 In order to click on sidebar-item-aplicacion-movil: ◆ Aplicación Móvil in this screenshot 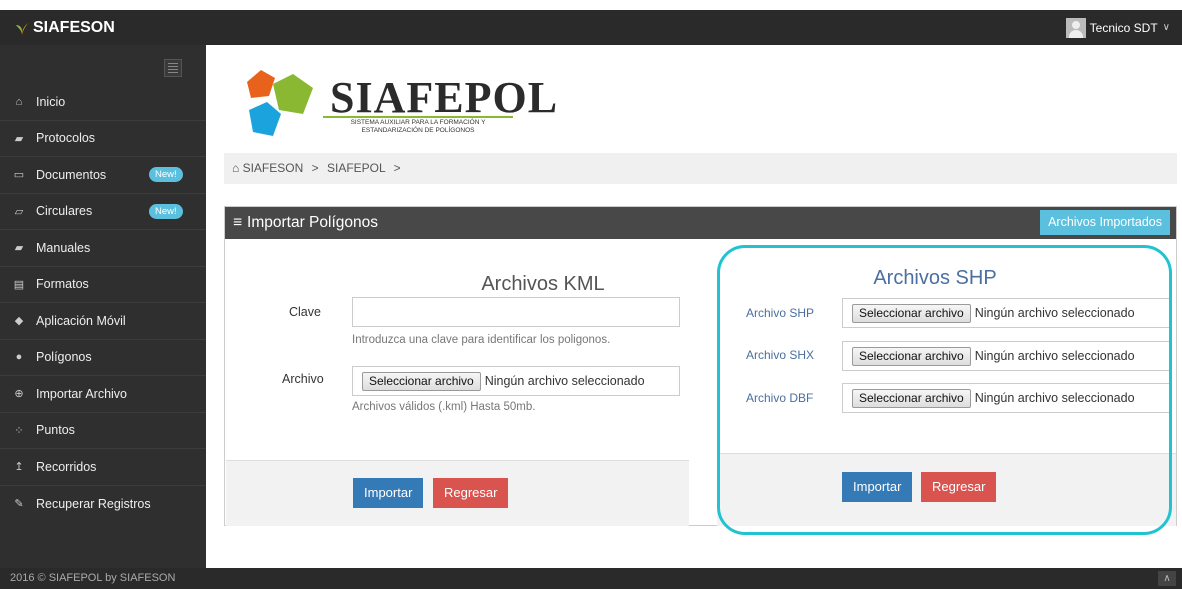, I will do `click(103, 321)`.